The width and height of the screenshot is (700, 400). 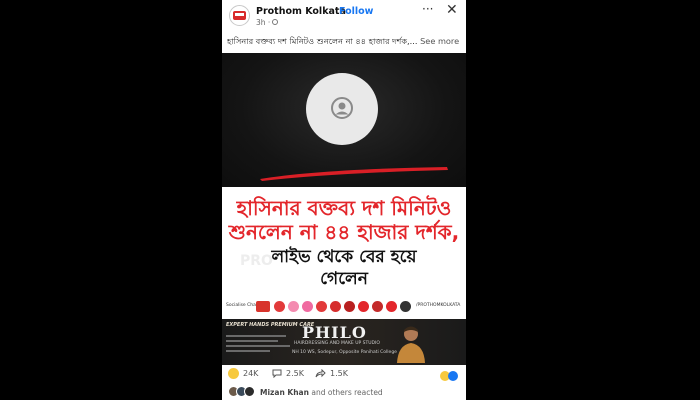 What do you see at coordinates (233, 373) in the screenshot?
I see `laugh-reaction-icon` at bounding box center [233, 373].